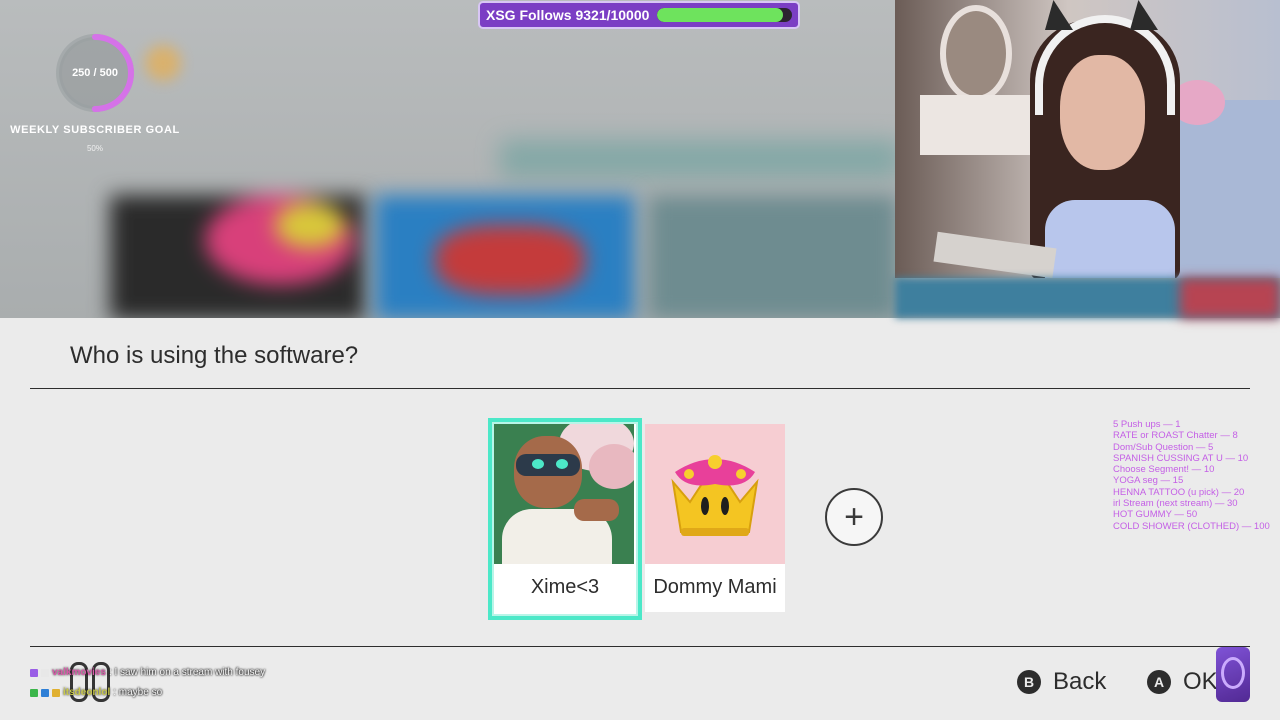 The image size is (1280, 720). I want to click on a-button-icon: A, so click(1159, 682).